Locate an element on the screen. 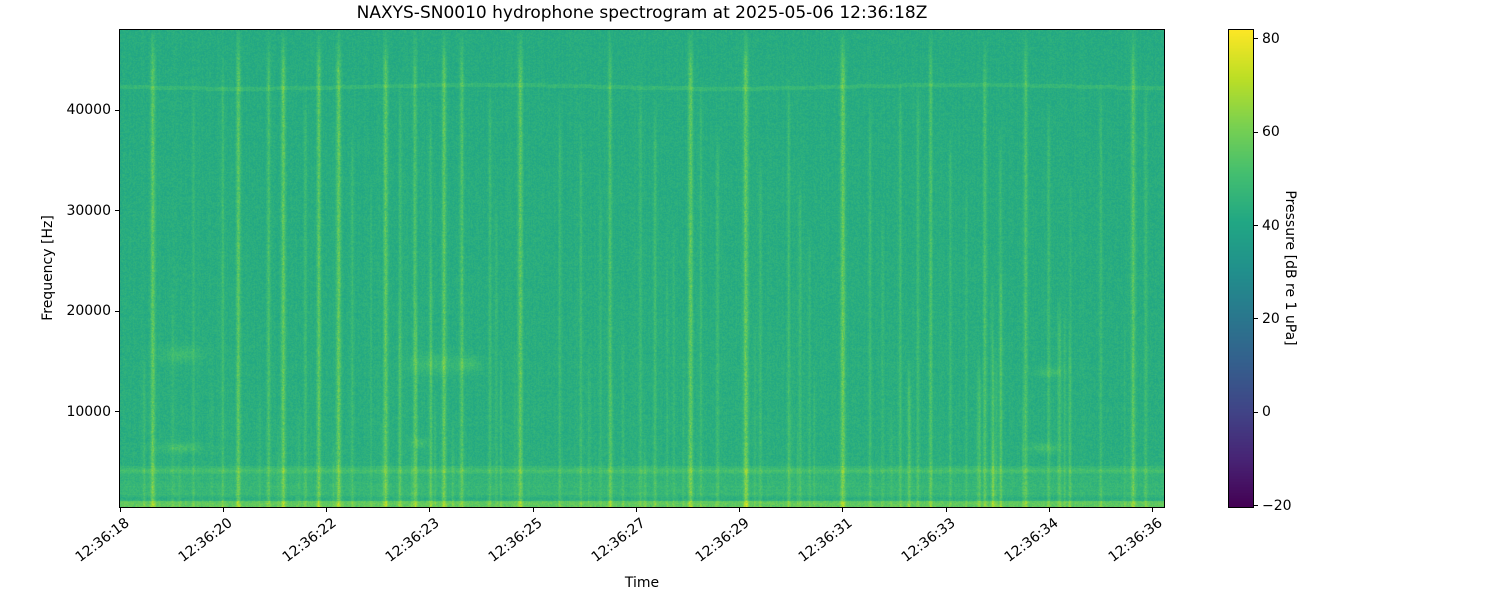 The width and height of the screenshot is (1500, 600). x-tick-label: 12:36:22 is located at coordinates (309, 540).